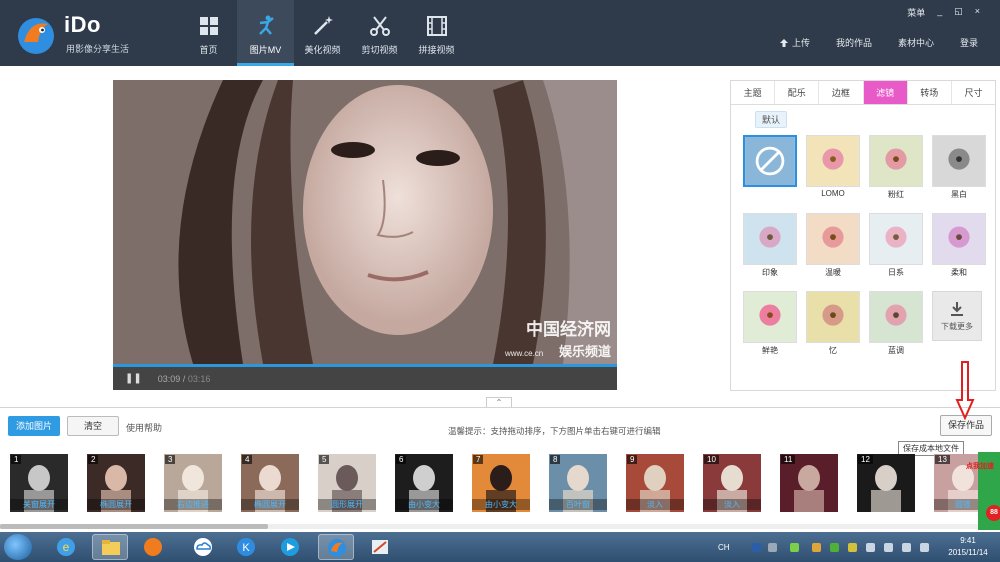 Image resolution: width=1000 pixels, height=562 pixels. Describe the element at coordinates (865, 459) in the screenshot. I see `frame-number: 12` at that location.